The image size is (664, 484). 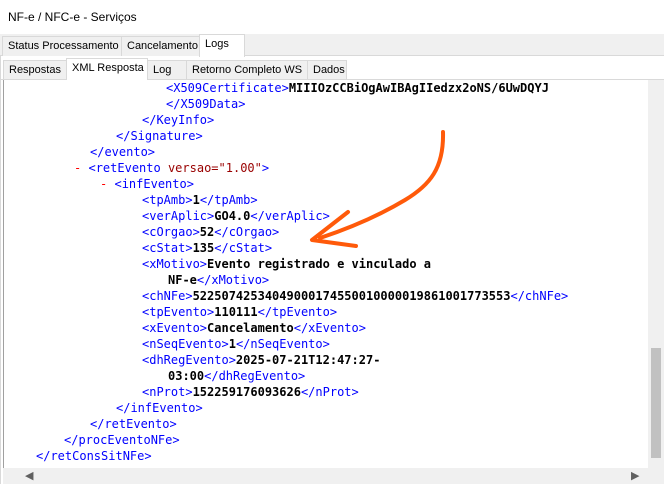 What do you see at coordinates (159, 408) in the screenshot?
I see `xml-line: </infEvento>` at bounding box center [159, 408].